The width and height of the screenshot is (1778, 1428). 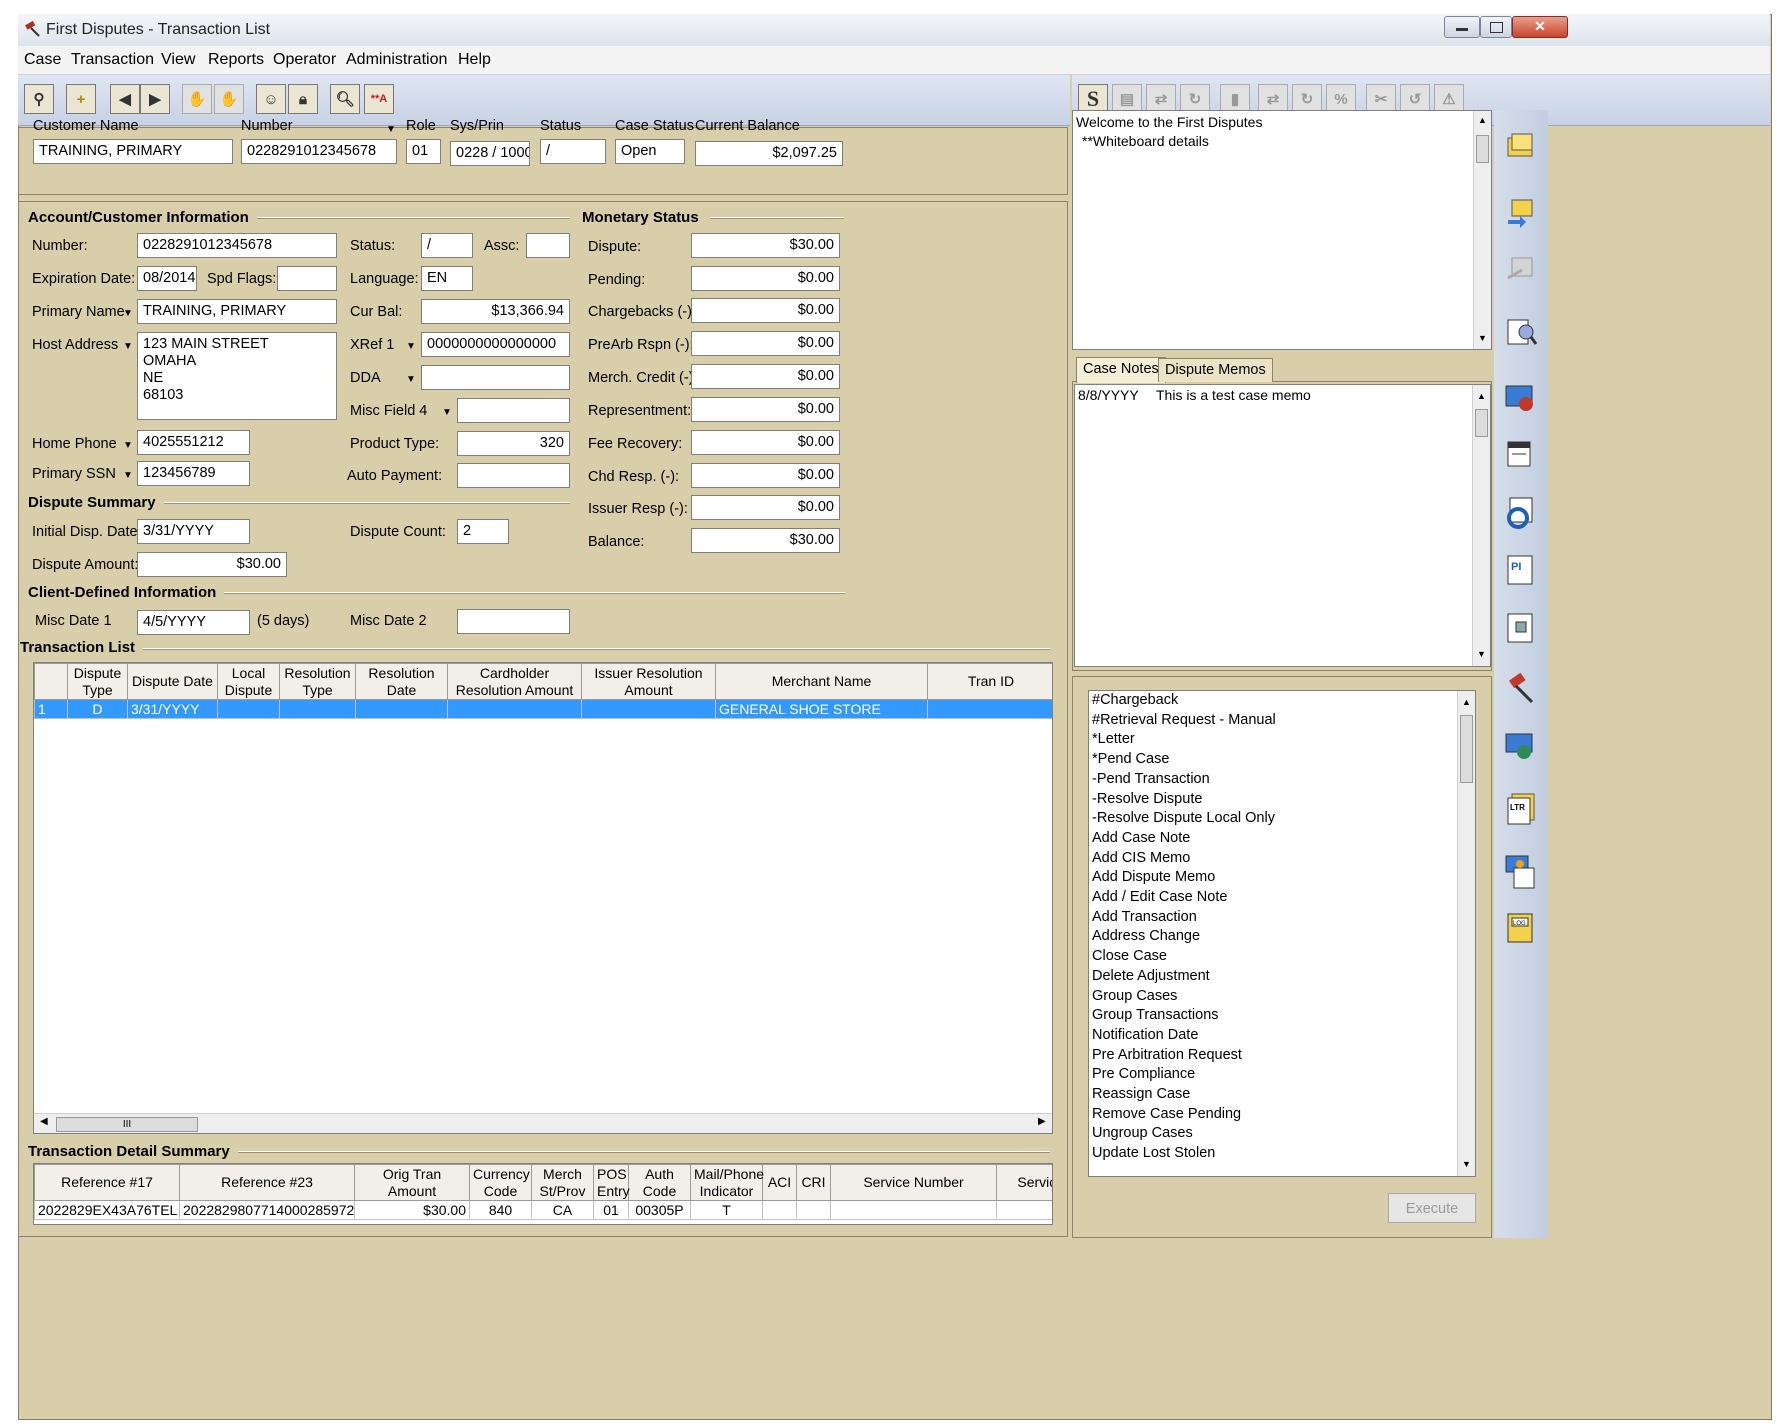 I want to click on ds-column-header-5: POS Entry, so click(x=611, y=1182).